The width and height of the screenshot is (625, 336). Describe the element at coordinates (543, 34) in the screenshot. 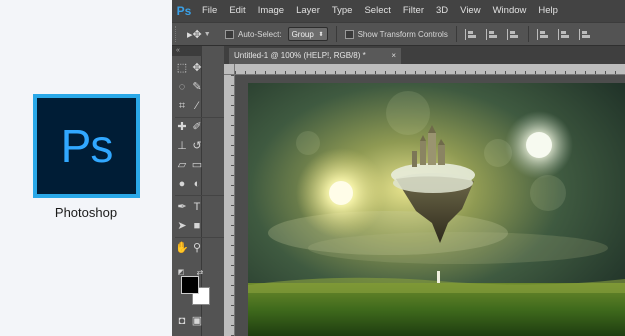

I see `distribute-top-icon` at that location.